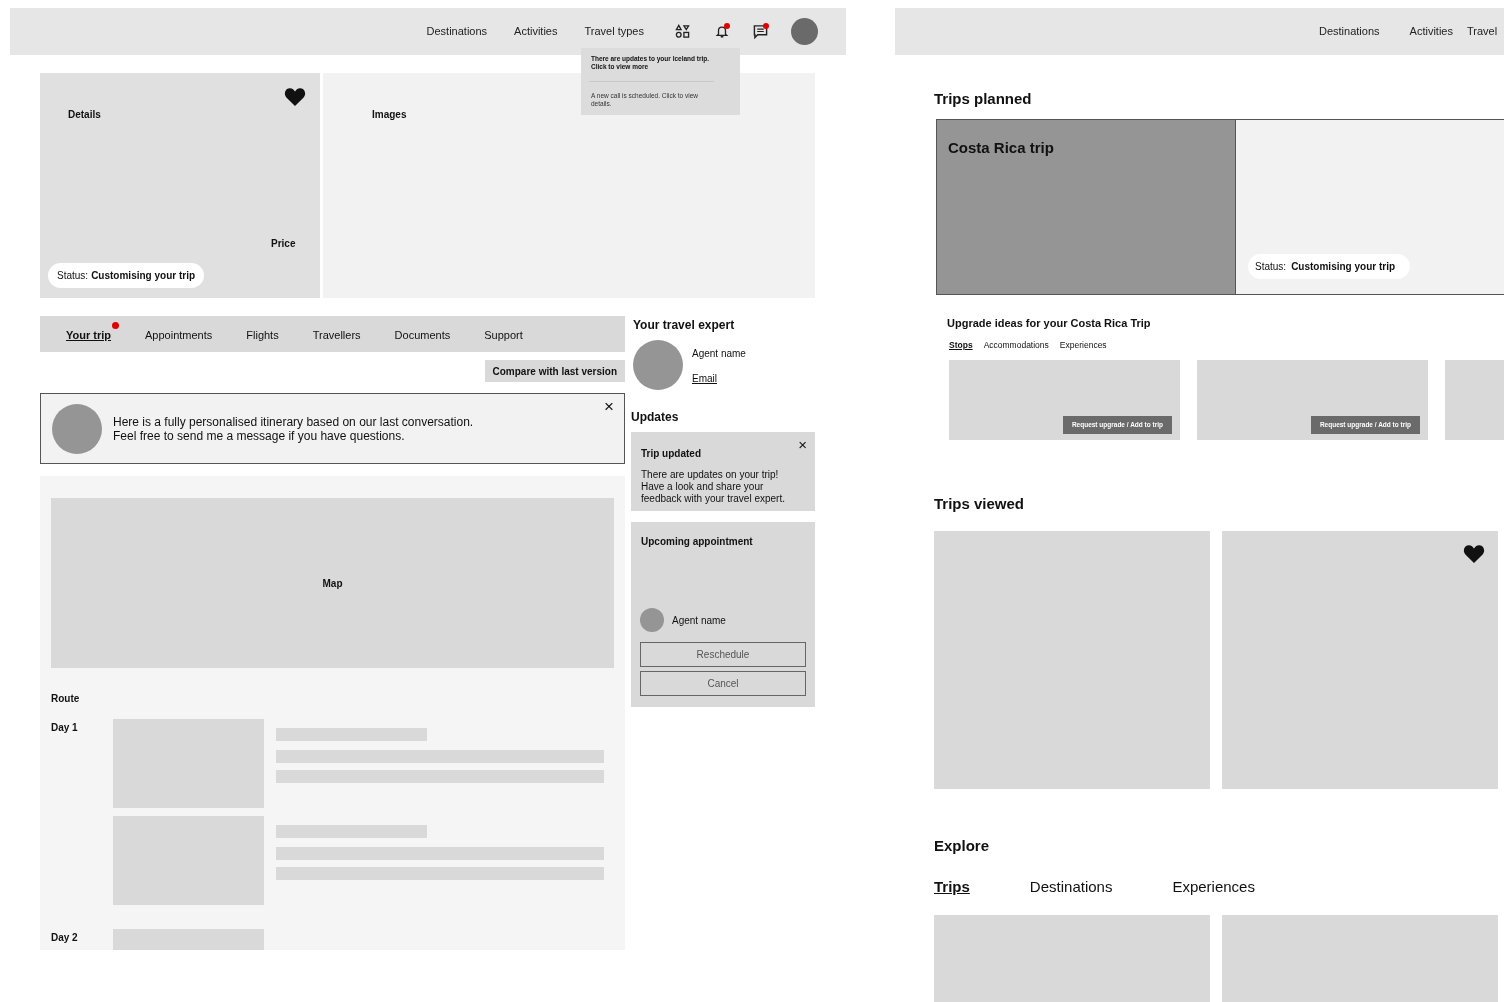 This screenshot has height=1002, width=1504. I want to click on section-heading: Updates, so click(655, 417).